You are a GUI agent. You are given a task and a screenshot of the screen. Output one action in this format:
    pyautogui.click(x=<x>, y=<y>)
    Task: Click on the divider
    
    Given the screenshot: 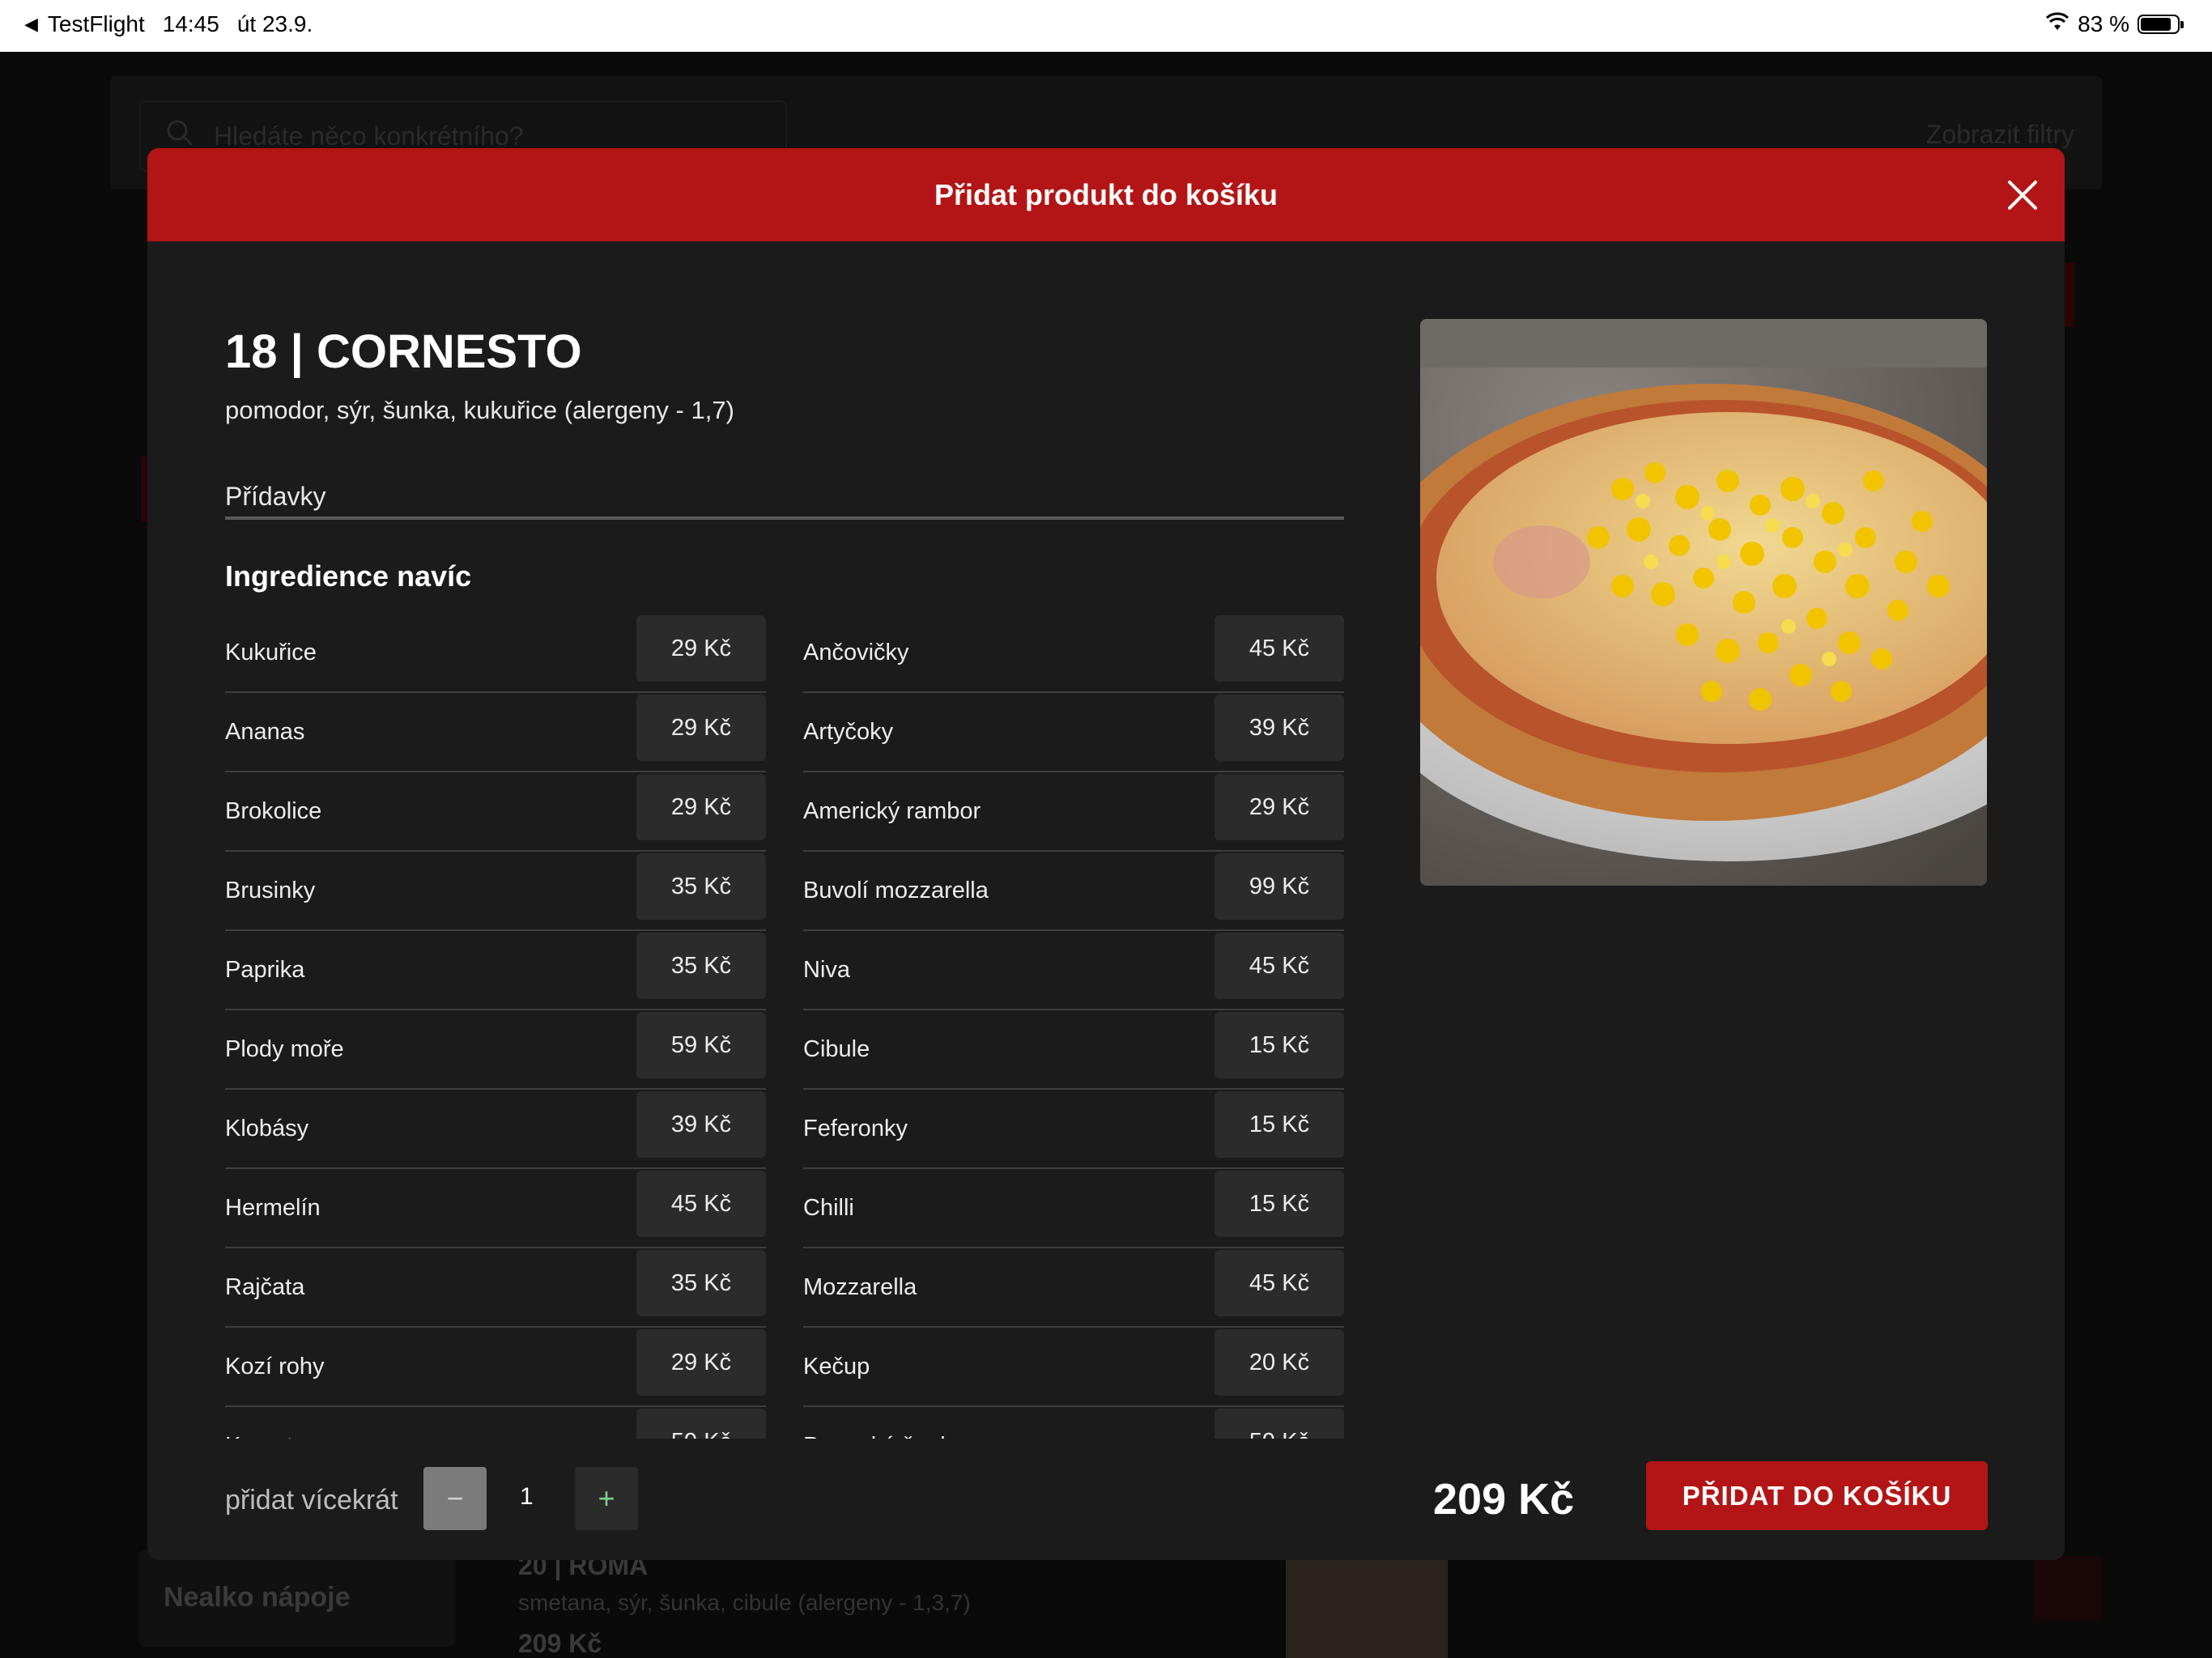 What is the action you would take?
    pyautogui.click(x=785, y=518)
    